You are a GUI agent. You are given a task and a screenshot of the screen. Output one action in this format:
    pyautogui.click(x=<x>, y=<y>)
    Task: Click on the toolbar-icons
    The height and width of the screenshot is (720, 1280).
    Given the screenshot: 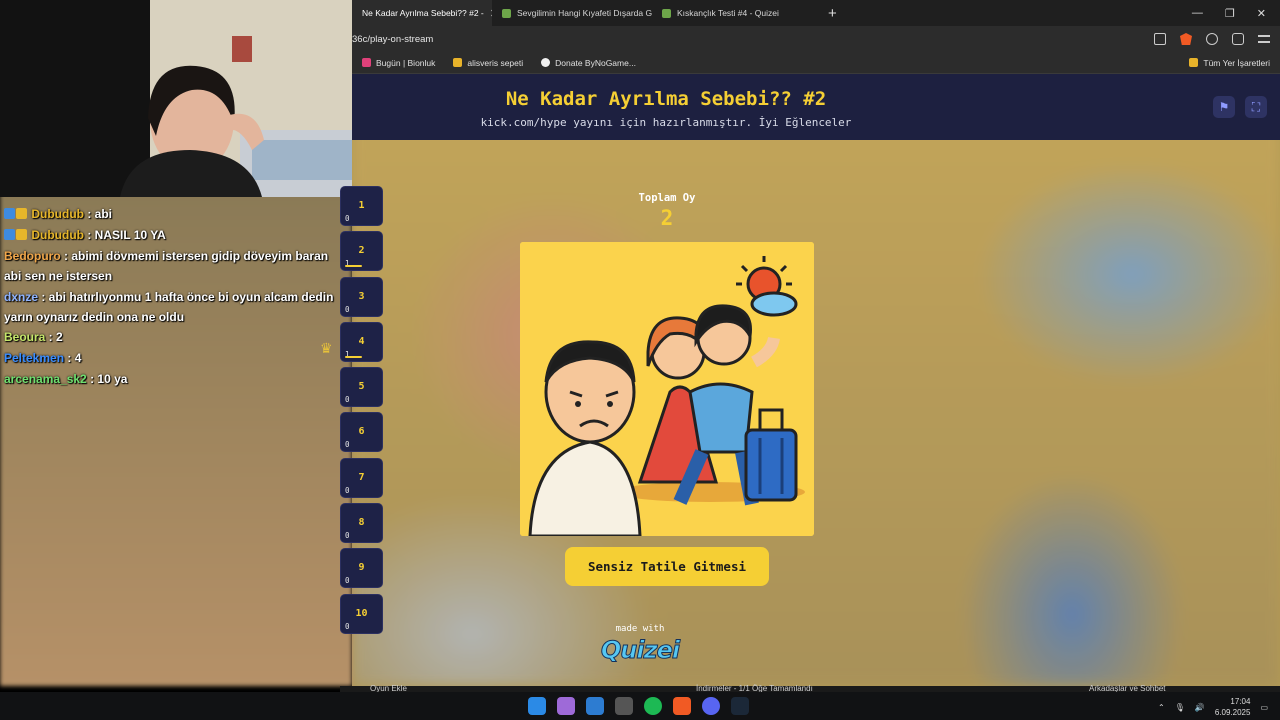 What is the action you would take?
    pyautogui.click(x=1217, y=39)
    